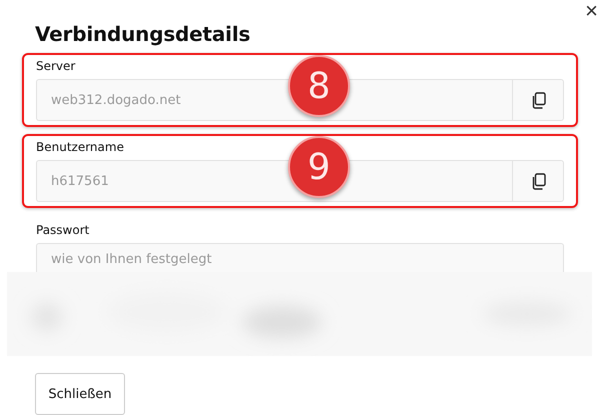 The width and height of the screenshot is (614, 415). I want to click on field-label: Passwort, so click(63, 230).